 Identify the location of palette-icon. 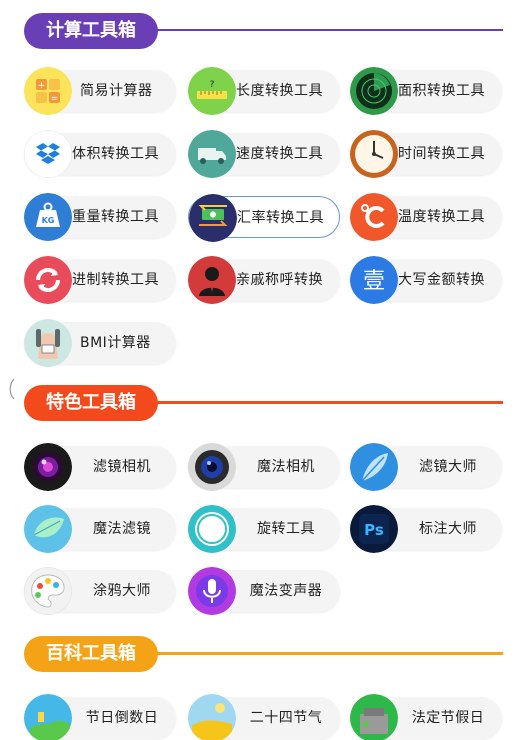
(48, 591).